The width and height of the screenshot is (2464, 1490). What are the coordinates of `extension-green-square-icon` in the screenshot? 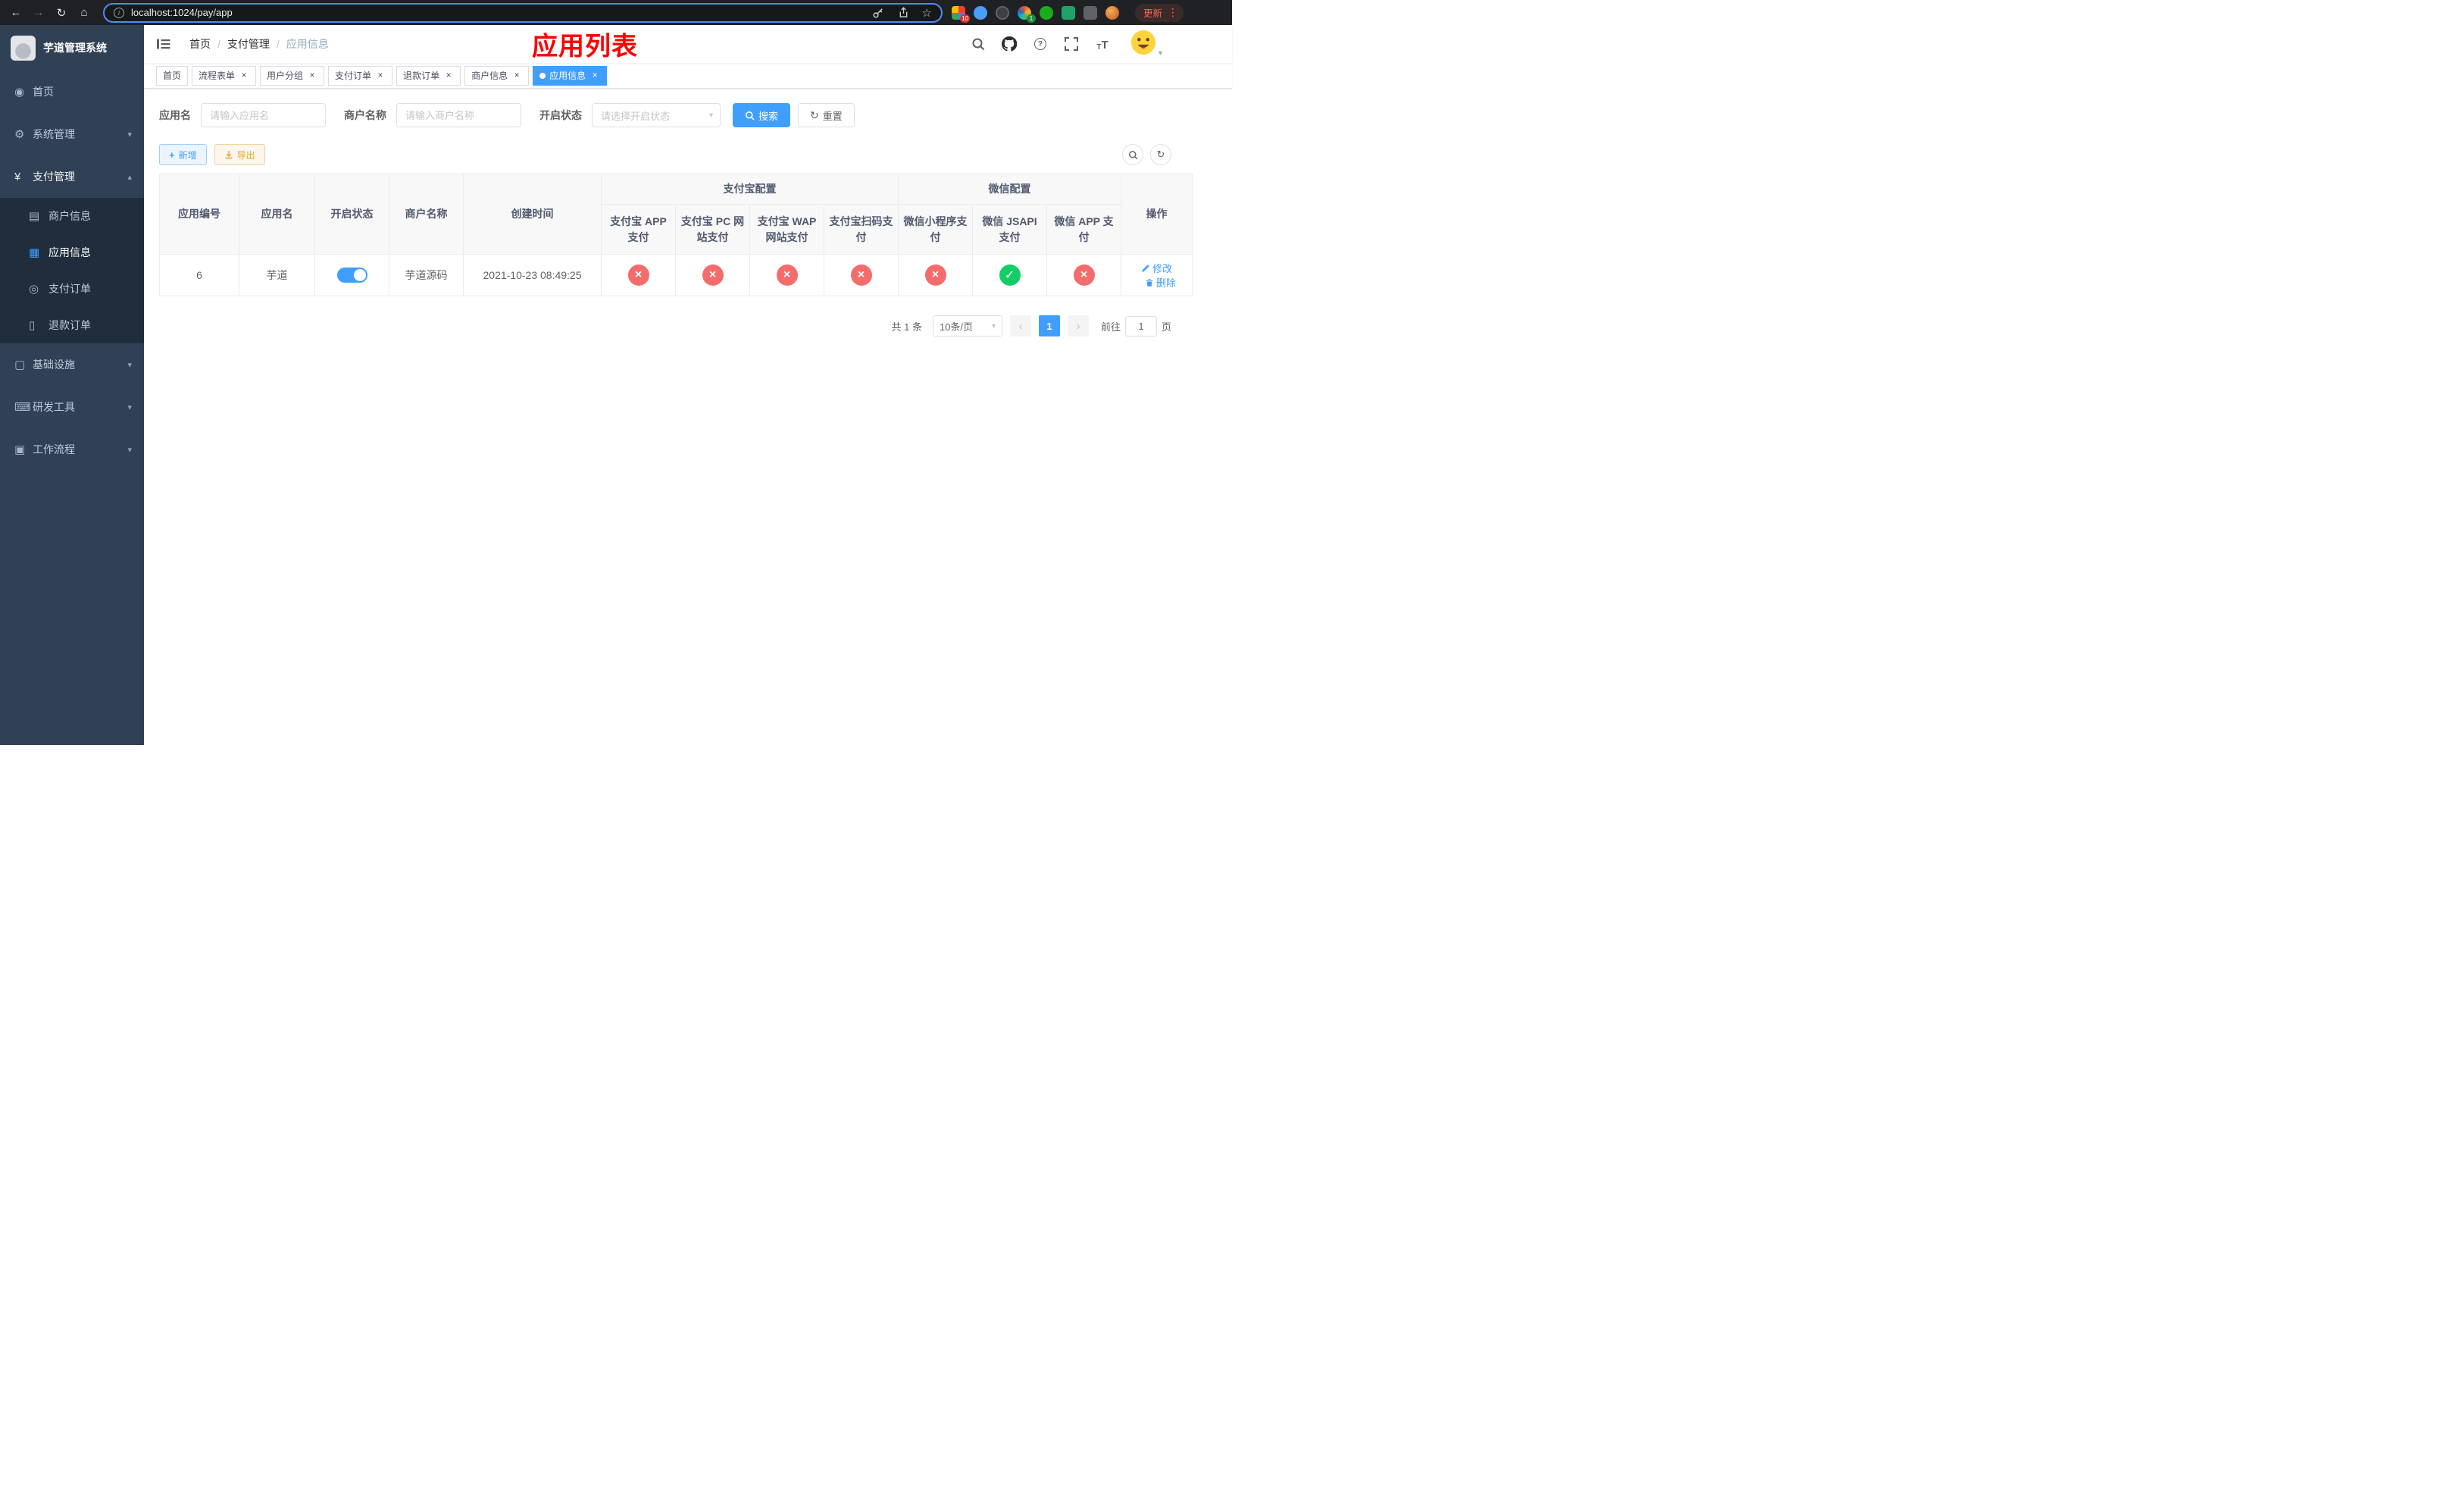 It's located at (1068, 13).